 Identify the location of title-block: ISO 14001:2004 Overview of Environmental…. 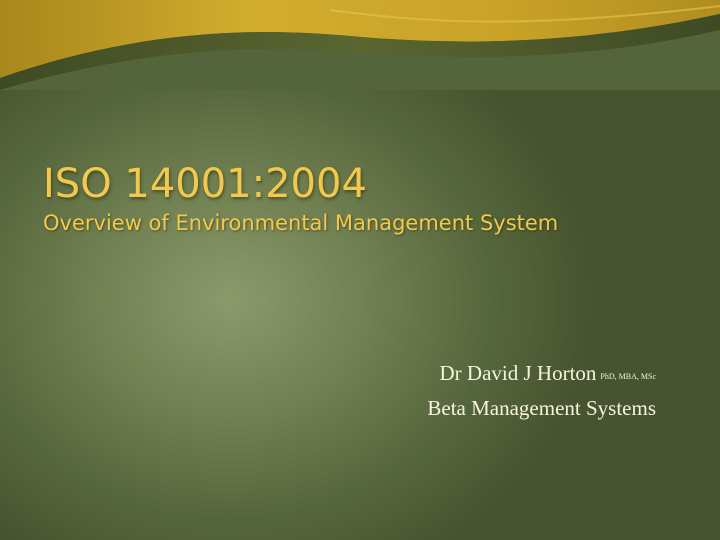
(363, 199).